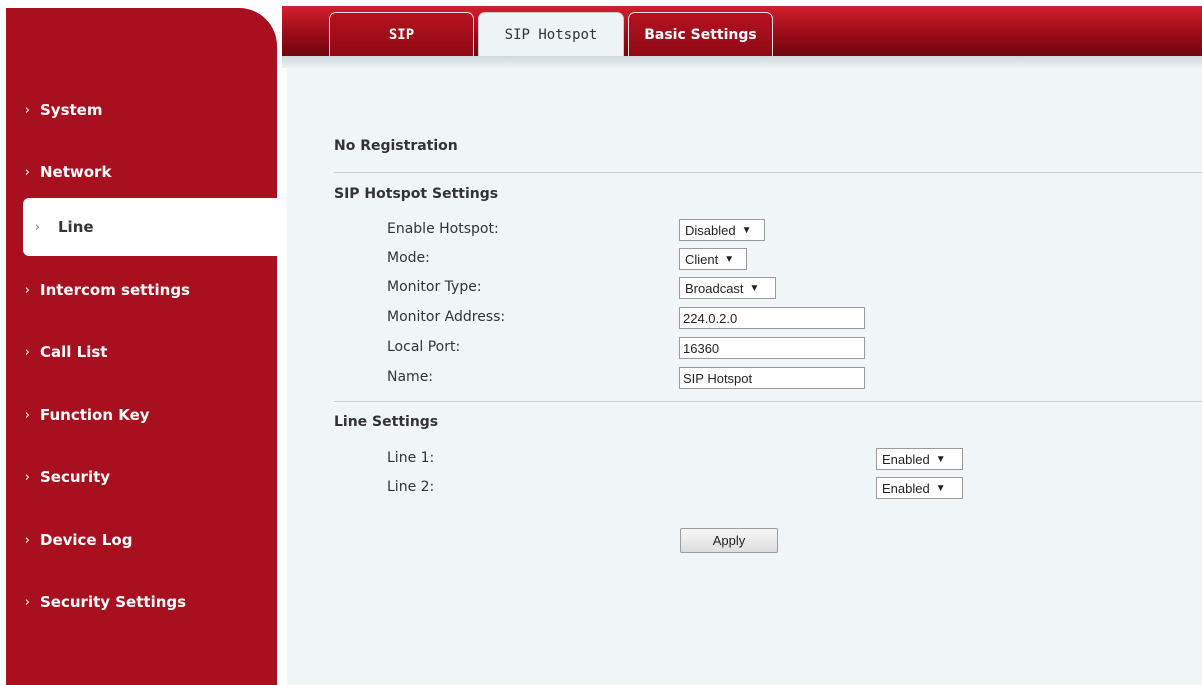 The height and width of the screenshot is (685, 1202). I want to click on sidebar-item-security-settings: › Security Settings, so click(141, 602).